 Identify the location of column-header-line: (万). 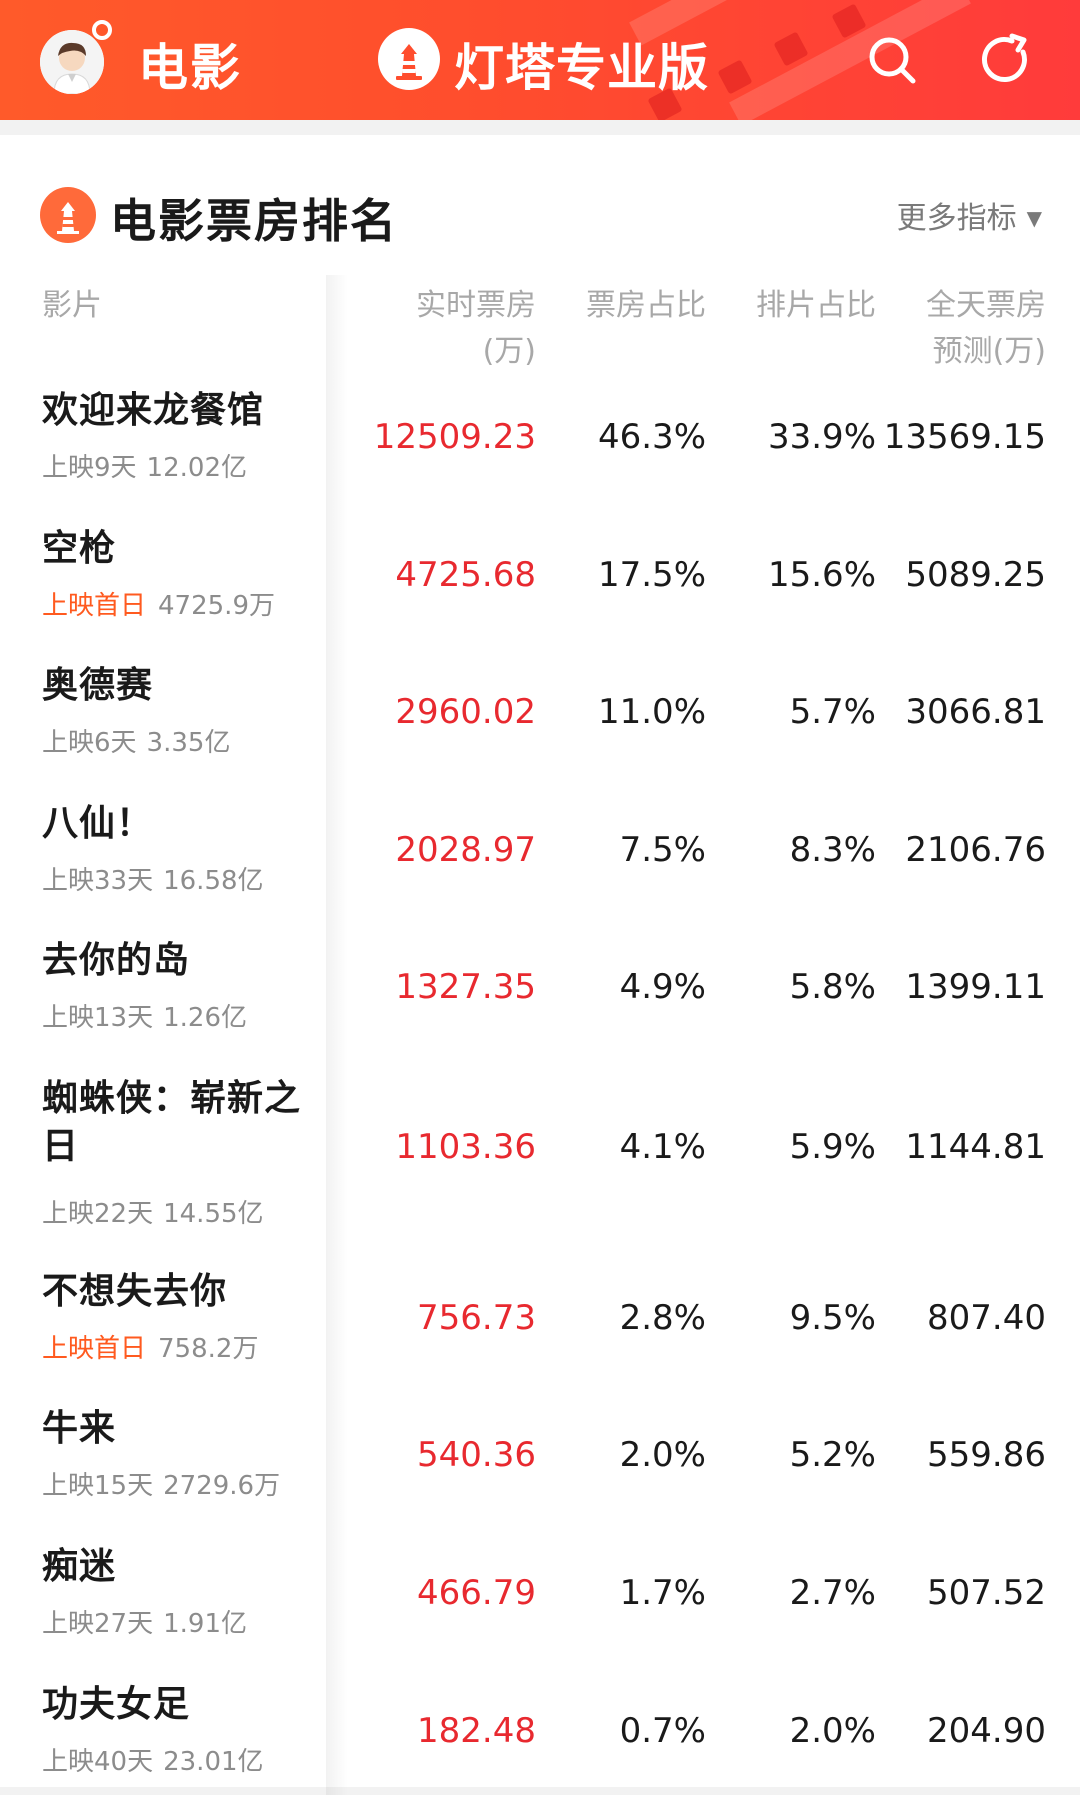
(509, 351).